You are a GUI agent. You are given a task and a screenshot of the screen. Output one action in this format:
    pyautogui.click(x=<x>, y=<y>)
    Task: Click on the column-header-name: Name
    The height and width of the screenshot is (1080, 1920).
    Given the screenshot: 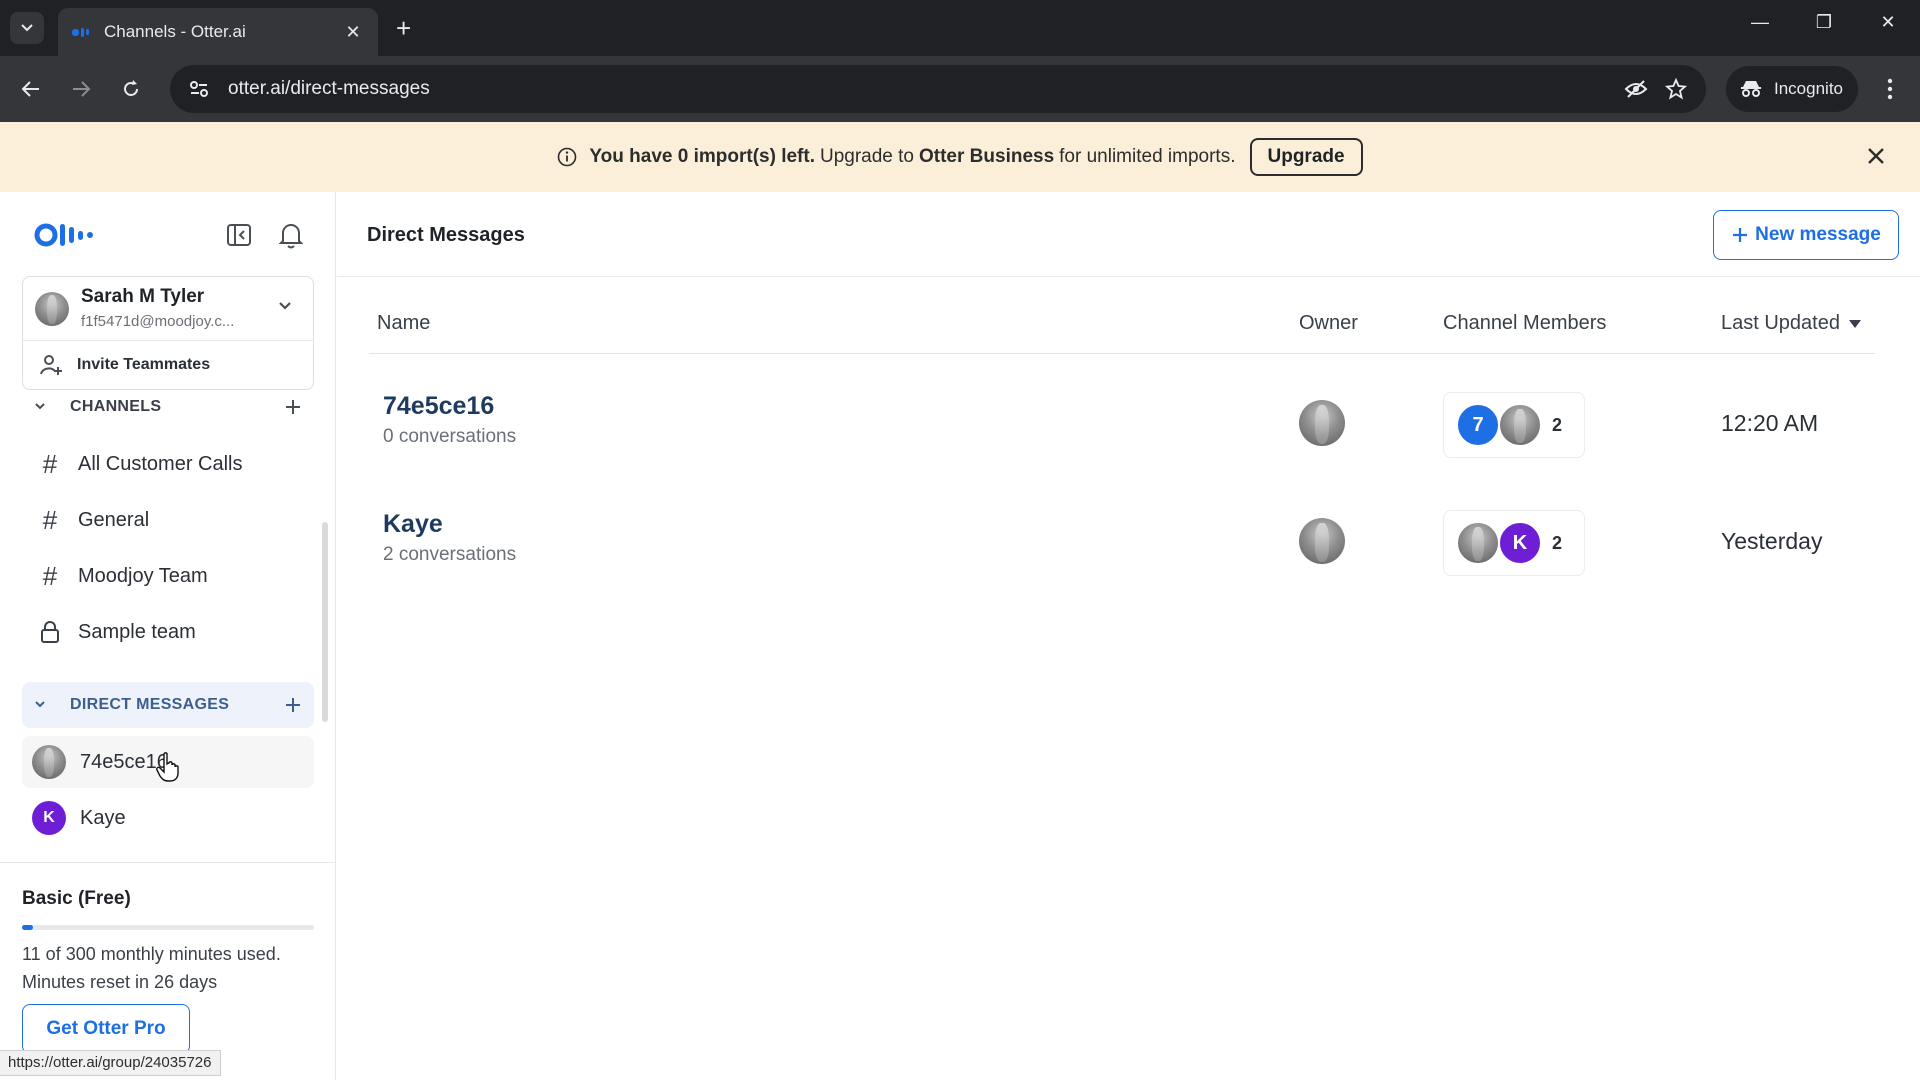 What is the action you would take?
    pyautogui.click(x=403, y=323)
    